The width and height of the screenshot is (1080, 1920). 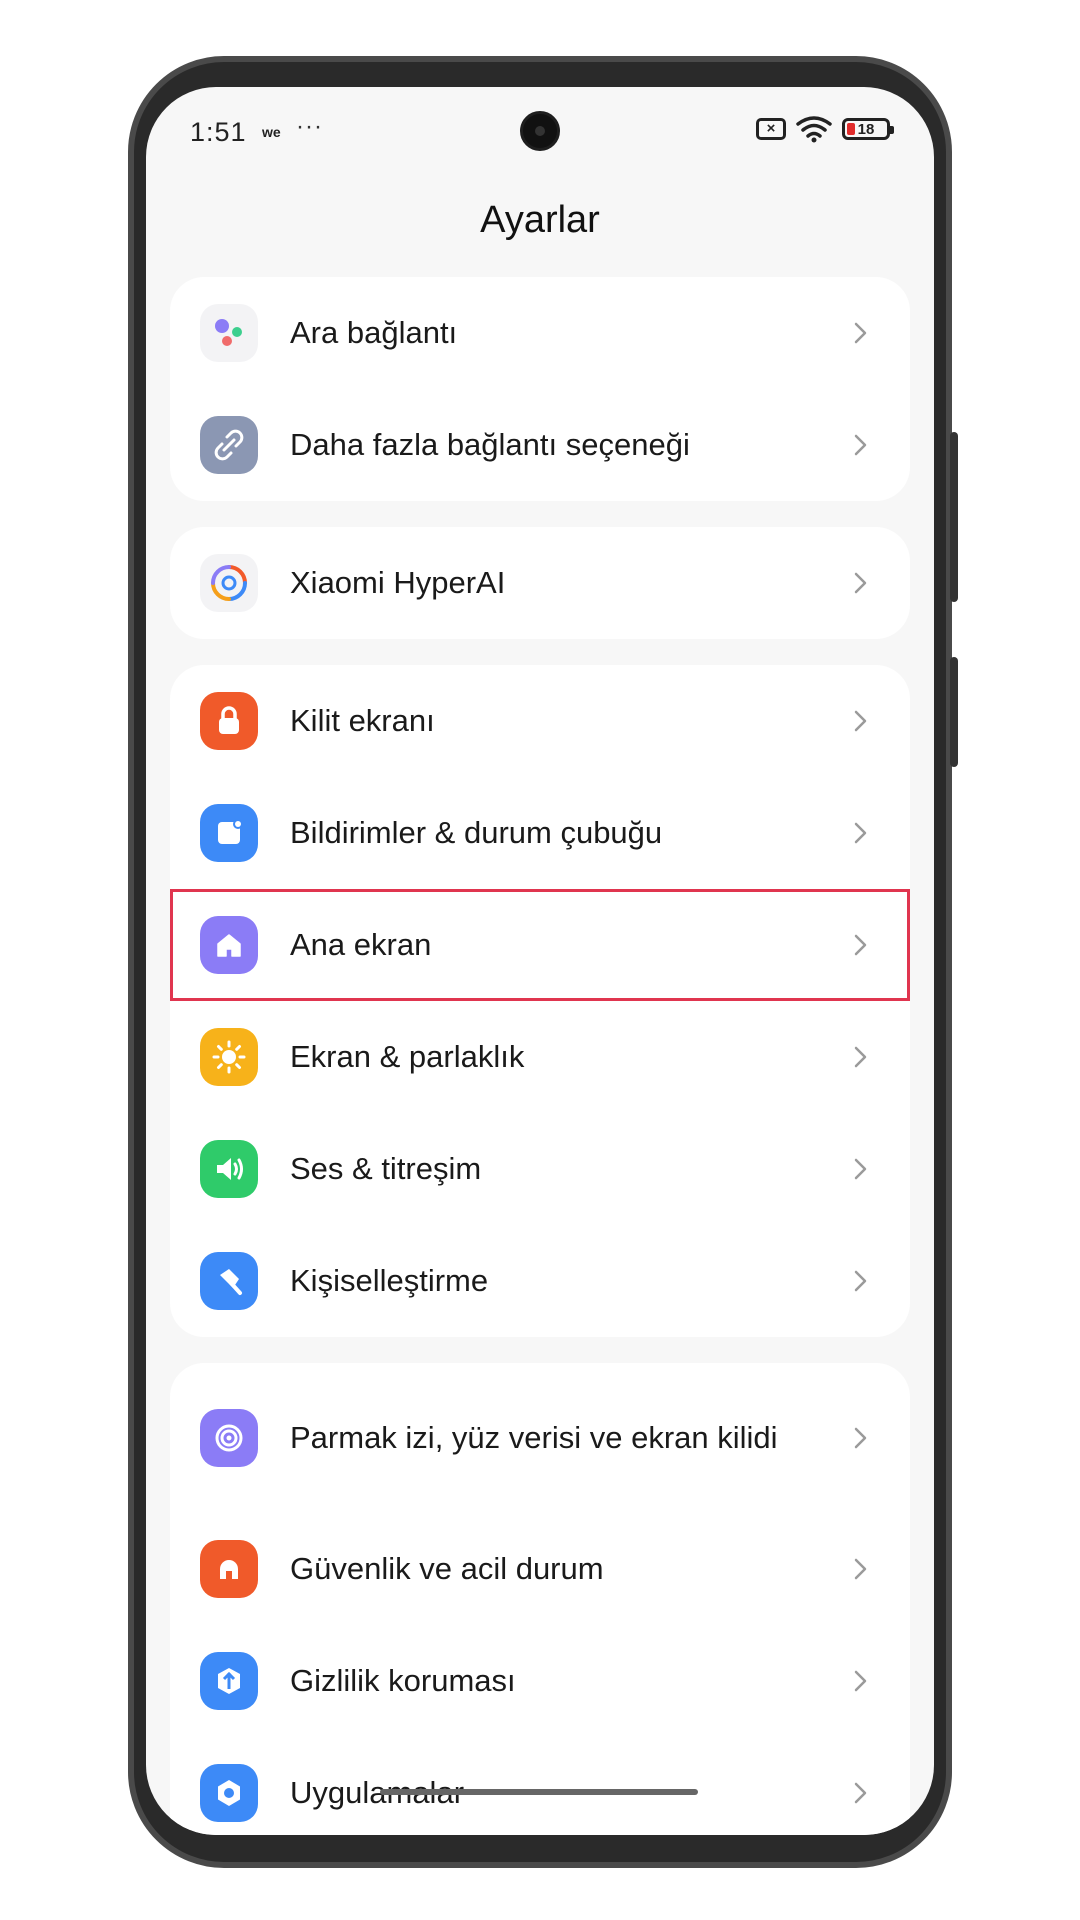 I want to click on sun-icon, so click(x=229, y=1057).